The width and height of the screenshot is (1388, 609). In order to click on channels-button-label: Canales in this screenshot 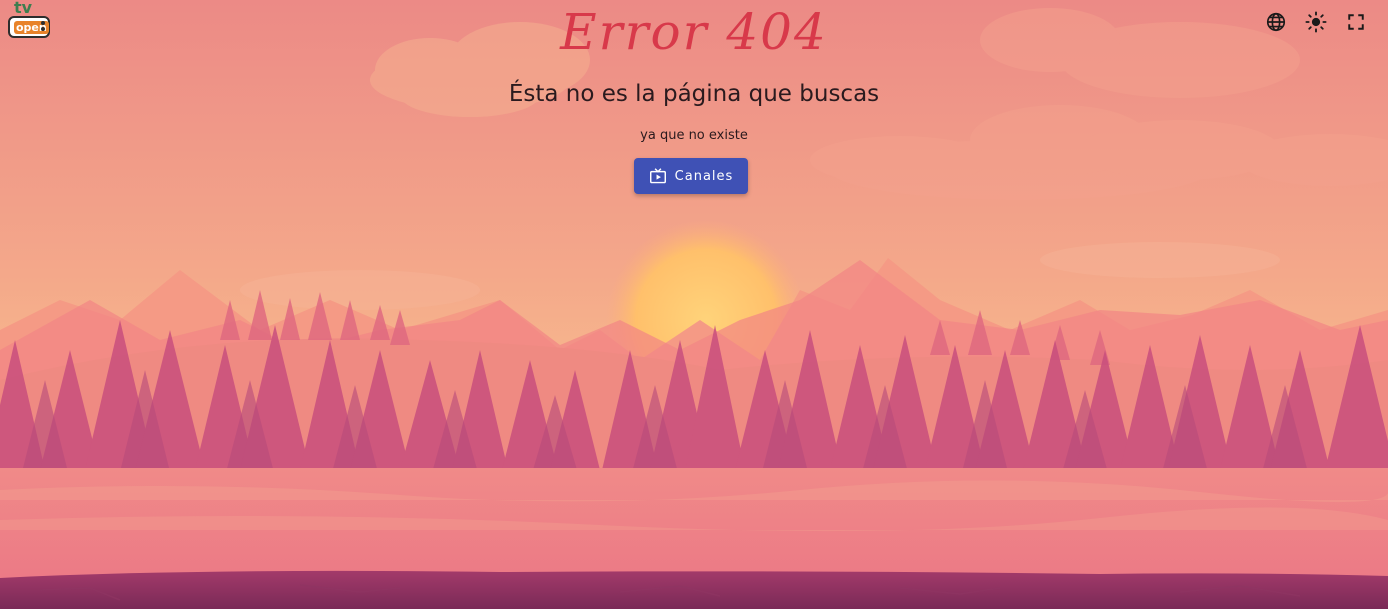, I will do `click(704, 176)`.